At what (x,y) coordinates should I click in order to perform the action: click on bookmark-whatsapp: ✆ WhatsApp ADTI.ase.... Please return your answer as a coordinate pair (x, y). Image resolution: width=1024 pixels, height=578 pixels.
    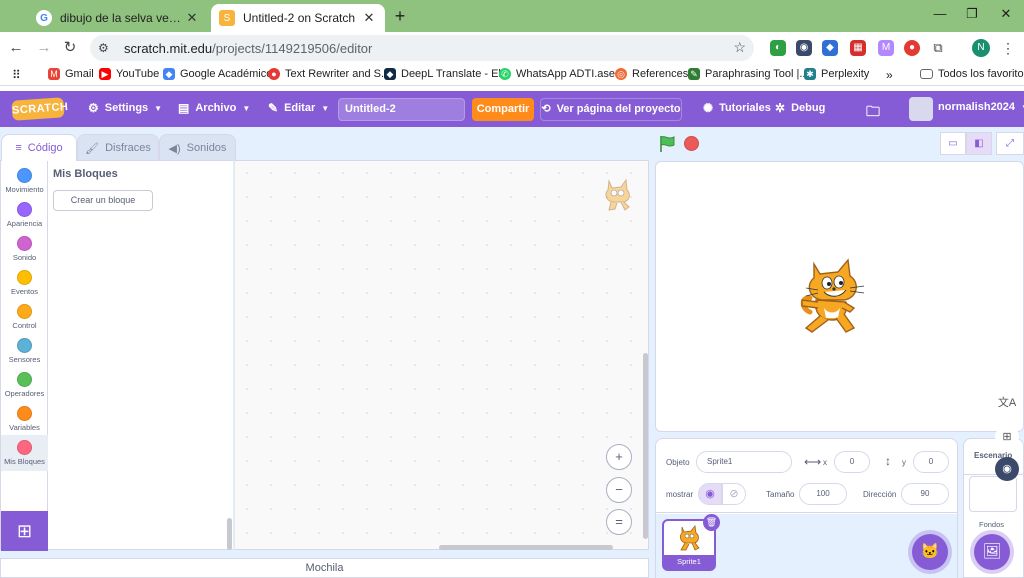
    Looking at the image, I should click on (561, 74).